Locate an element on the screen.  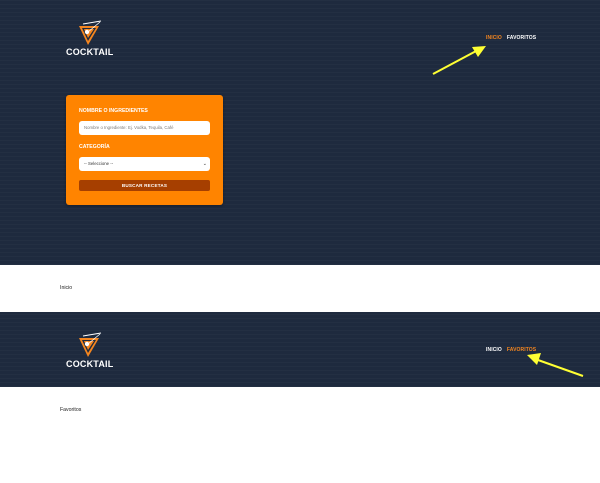
nav-link-favoritos: FAVORITOS is located at coordinates (521, 38).